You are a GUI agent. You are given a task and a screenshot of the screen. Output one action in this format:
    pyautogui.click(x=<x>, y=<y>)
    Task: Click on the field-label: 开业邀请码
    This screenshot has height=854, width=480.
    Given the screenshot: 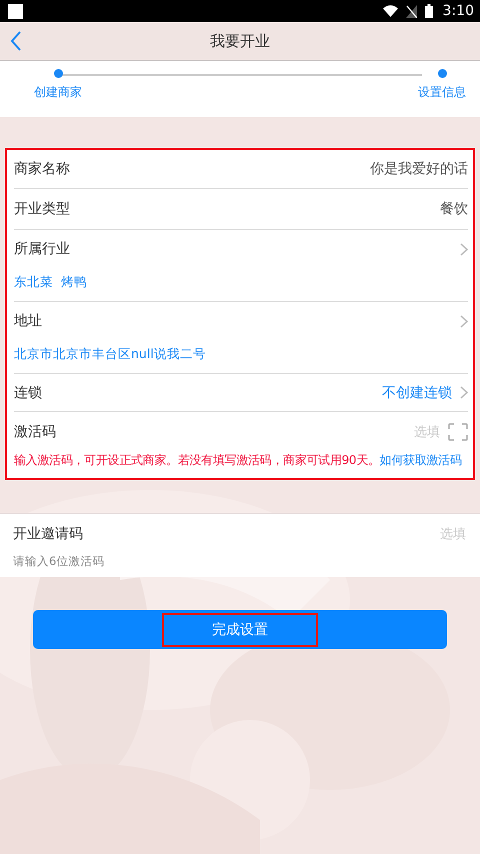 What is the action you would take?
    pyautogui.click(x=48, y=534)
    